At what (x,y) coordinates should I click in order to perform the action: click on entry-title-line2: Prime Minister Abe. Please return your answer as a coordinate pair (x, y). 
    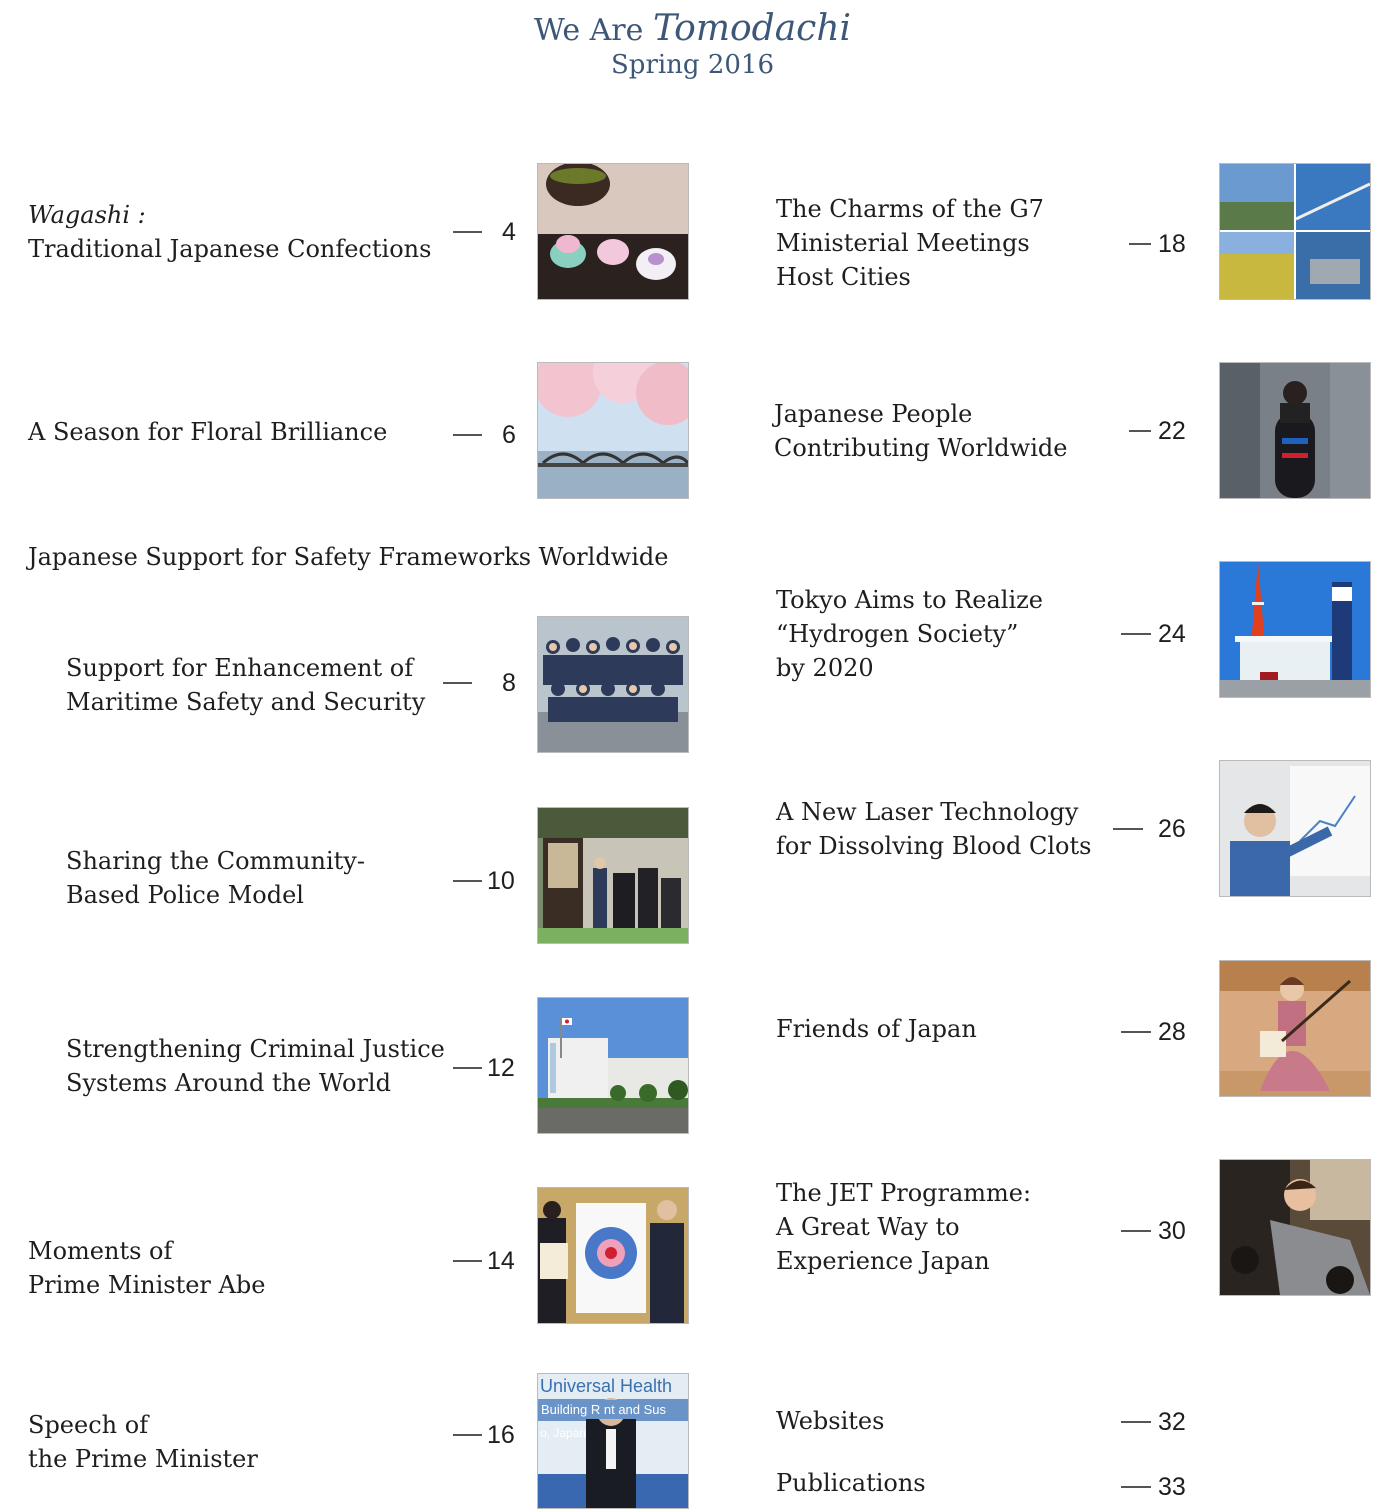
    Looking at the image, I should click on (147, 1285).